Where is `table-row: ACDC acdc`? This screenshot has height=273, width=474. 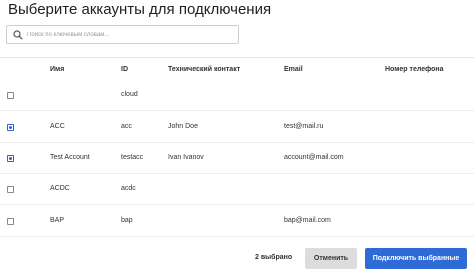 table-row: ACDC acdc is located at coordinates (237, 189).